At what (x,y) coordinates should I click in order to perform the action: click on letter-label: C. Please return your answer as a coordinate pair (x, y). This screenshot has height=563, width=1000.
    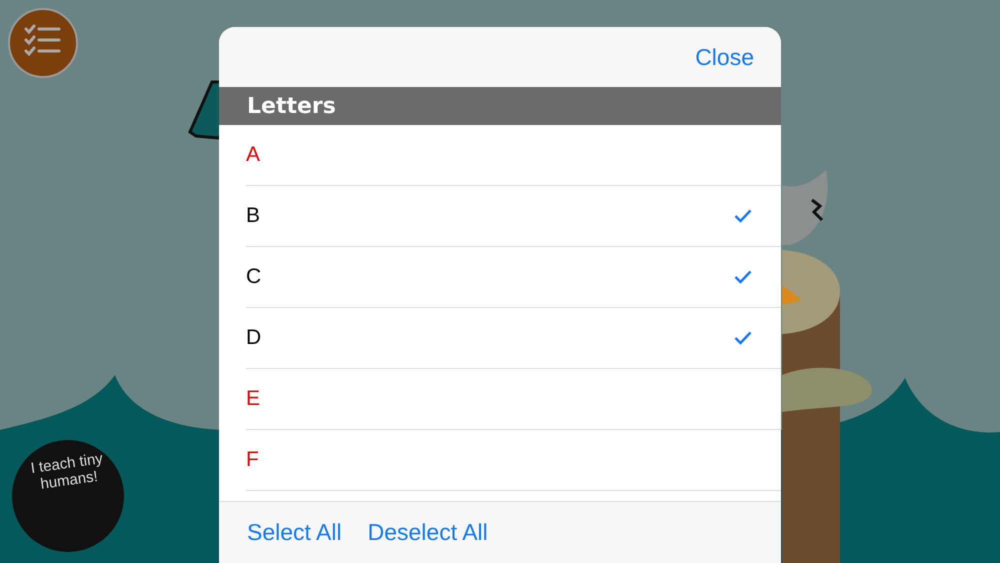
    Looking at the image, I should click on (254, 277).